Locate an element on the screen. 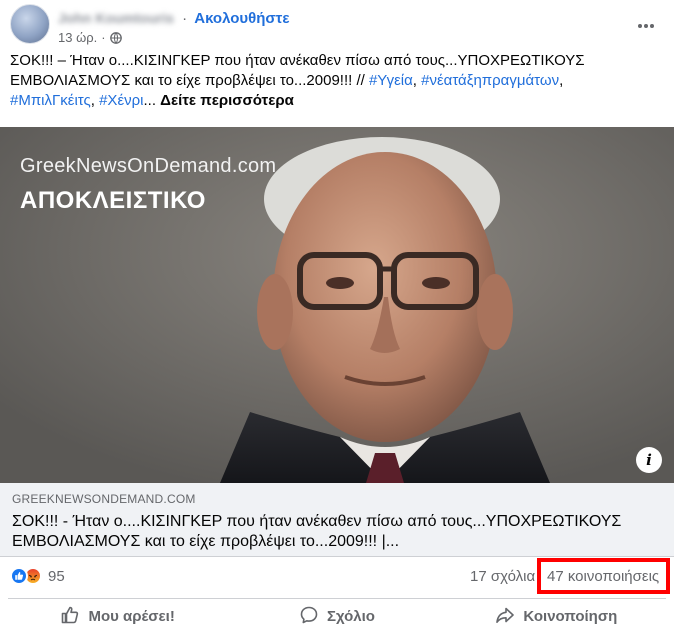  author-line: John Koumtouris · Ακολουθήστε is located at coordinates (174, 18).